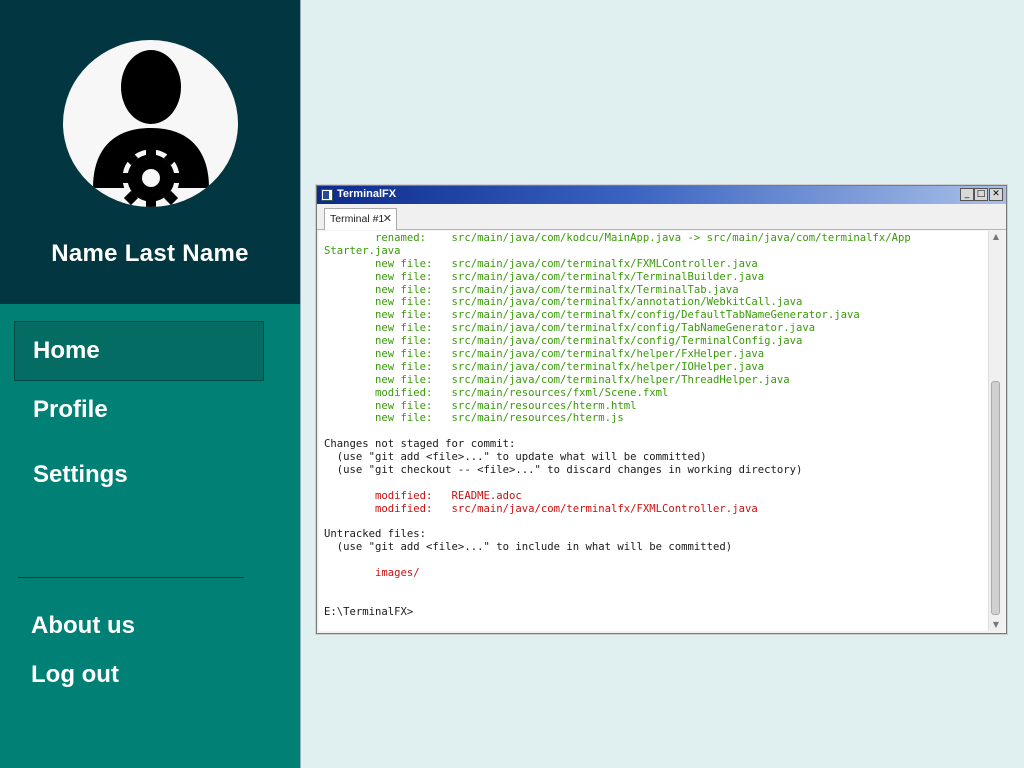 The width and height of the screenshot is (1024, 768). I want to click on scroll-down-icon: ▼, so click(996, 625).